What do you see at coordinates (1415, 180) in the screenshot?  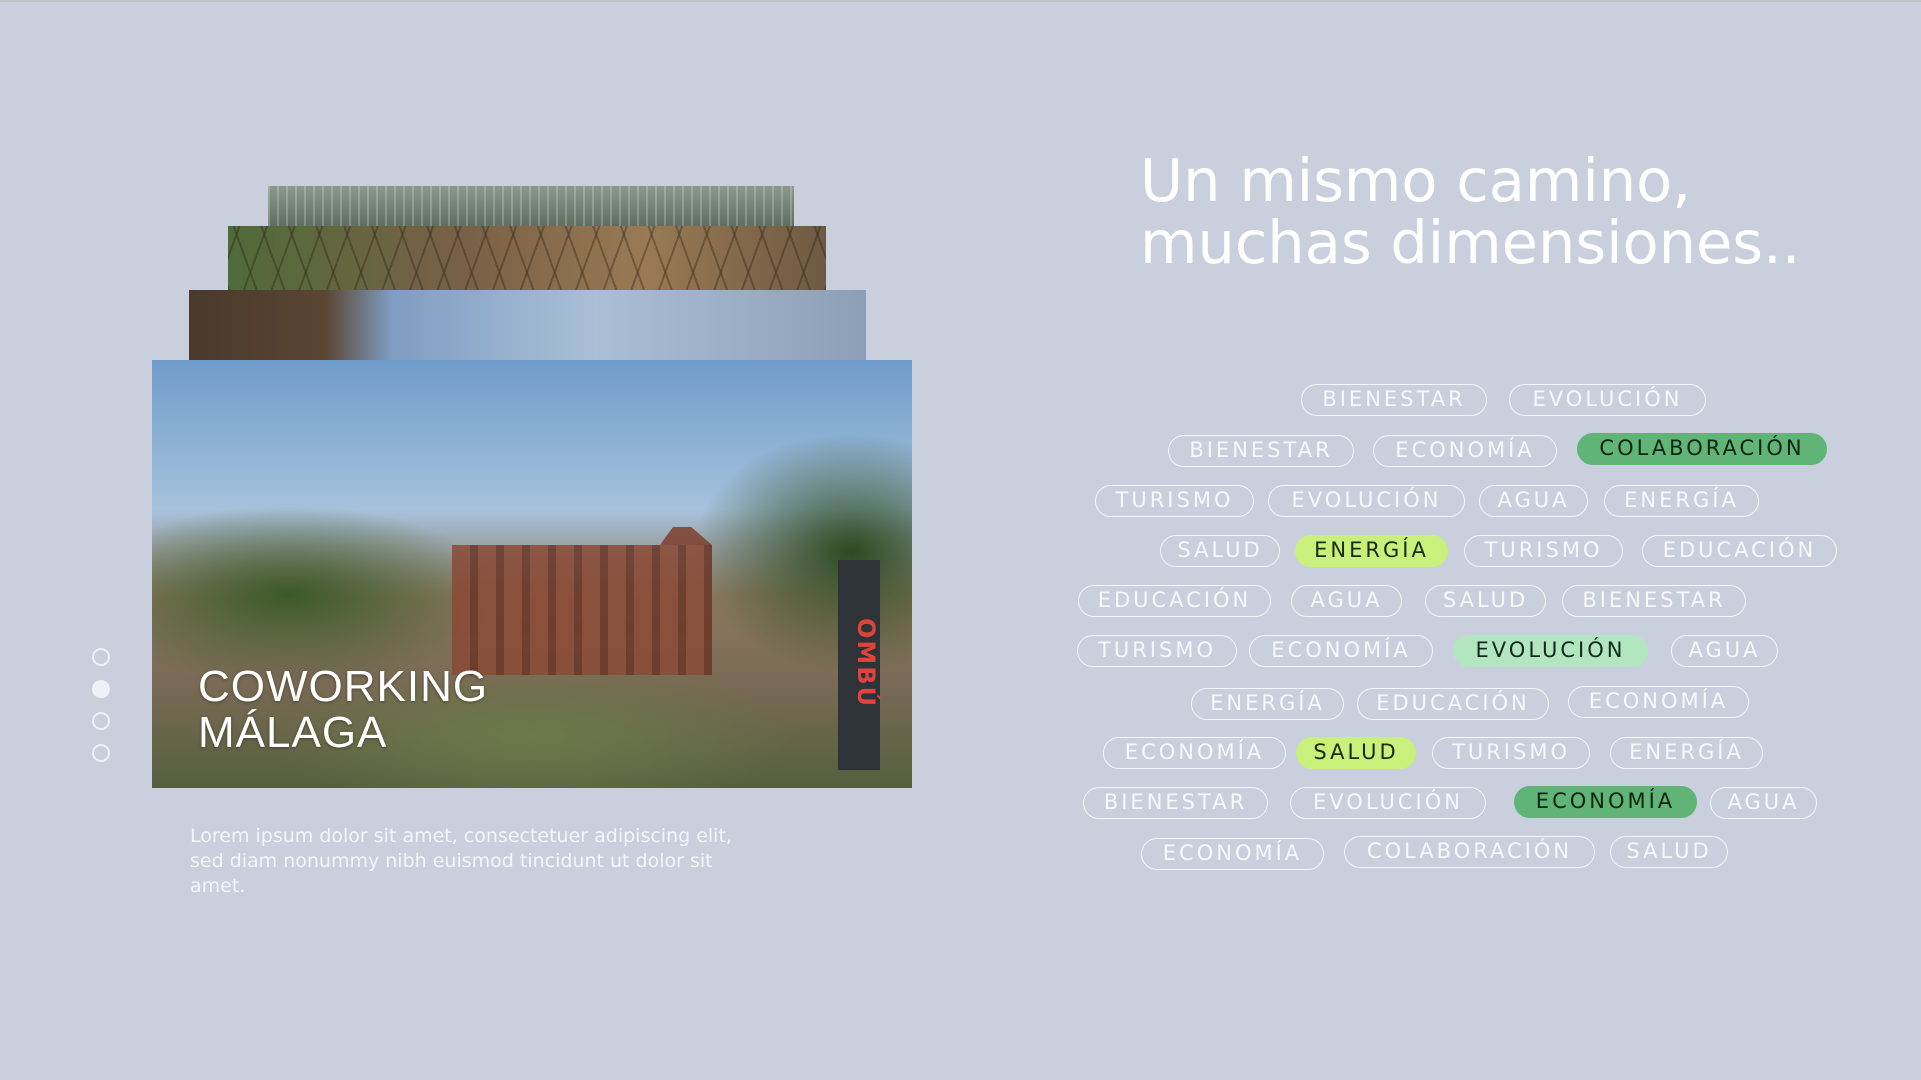 I see `heading-line-1: Un mismo camino,` at bounding box center [1415, 180].